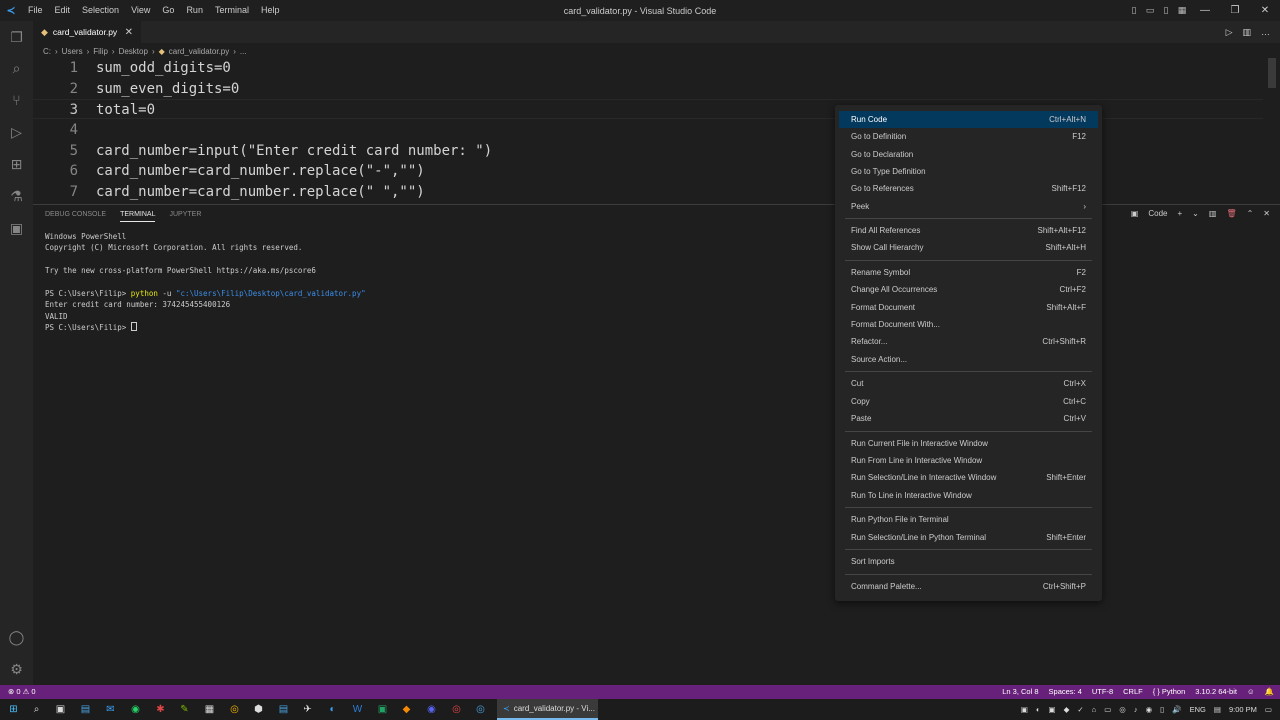 Image resolution: width=1280 pixels, height=720 pixels. I want to click on menu-selection: Selection, so click(100, 10).